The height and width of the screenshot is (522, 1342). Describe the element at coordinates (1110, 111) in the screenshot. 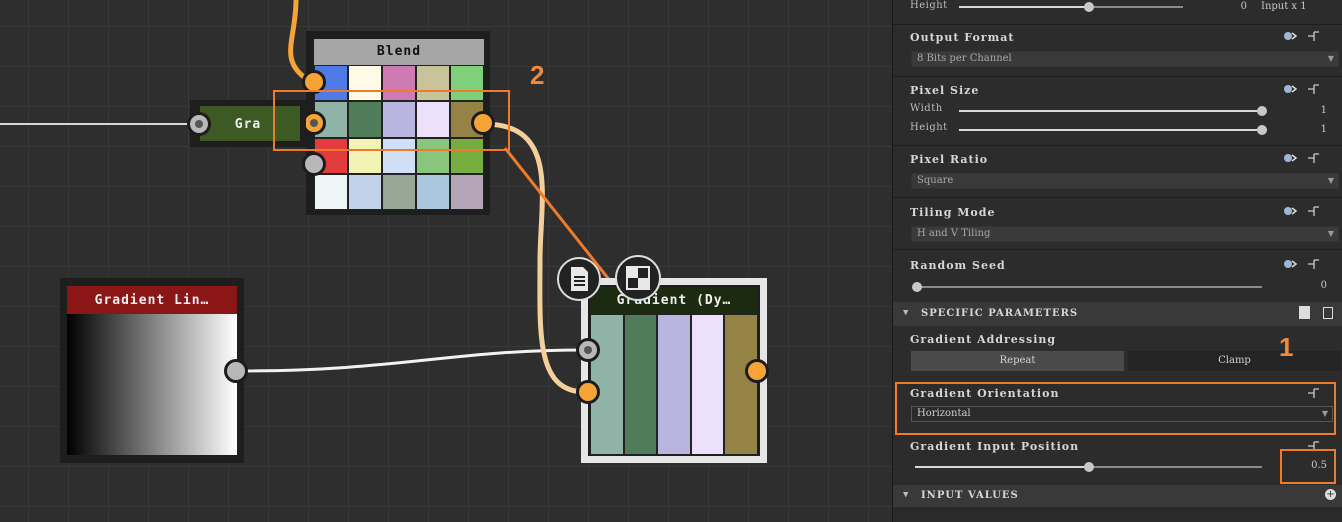

I see `pixel-size-width-track` at that location.